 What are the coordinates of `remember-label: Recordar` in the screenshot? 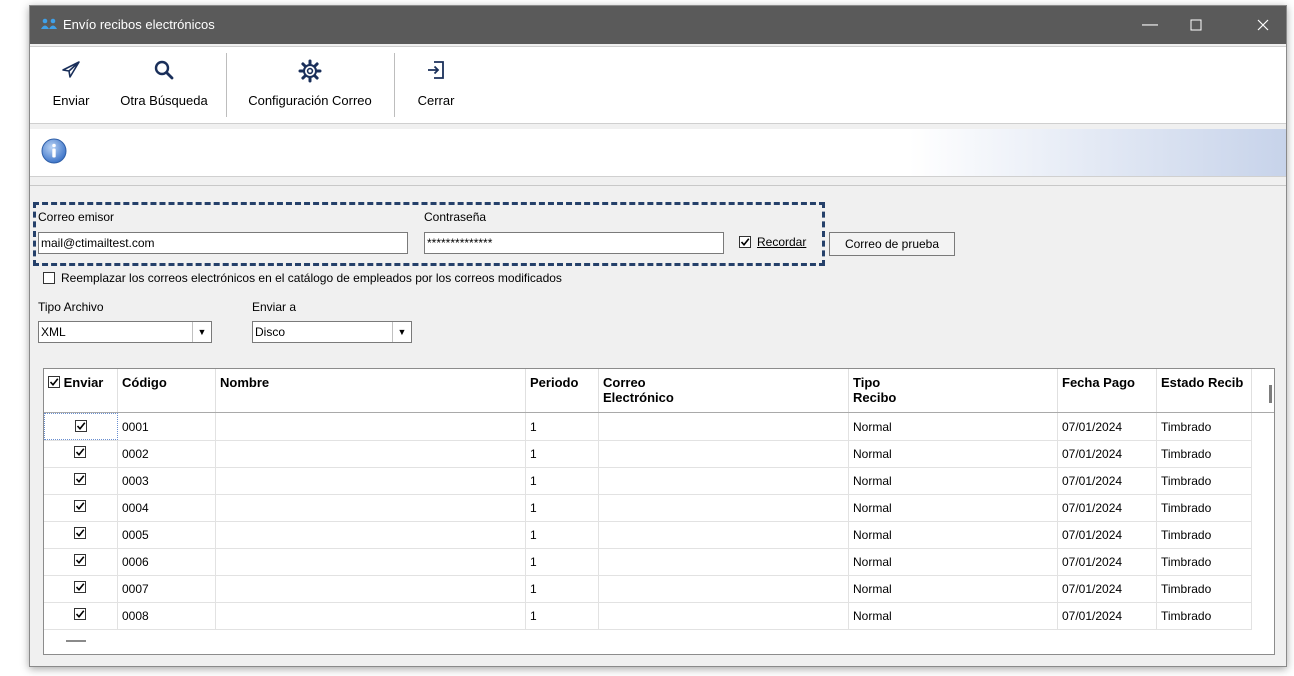 It's located at (782, 242).